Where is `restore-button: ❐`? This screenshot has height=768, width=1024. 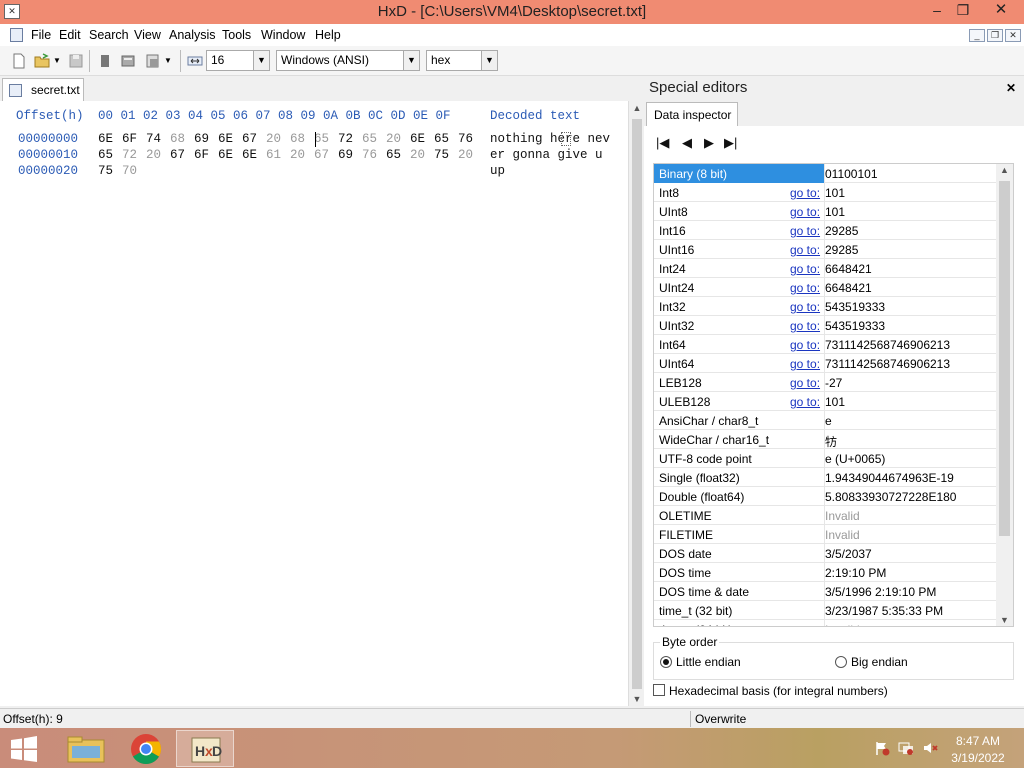
restore-button: ❐ is located at coordinates (963, 11).